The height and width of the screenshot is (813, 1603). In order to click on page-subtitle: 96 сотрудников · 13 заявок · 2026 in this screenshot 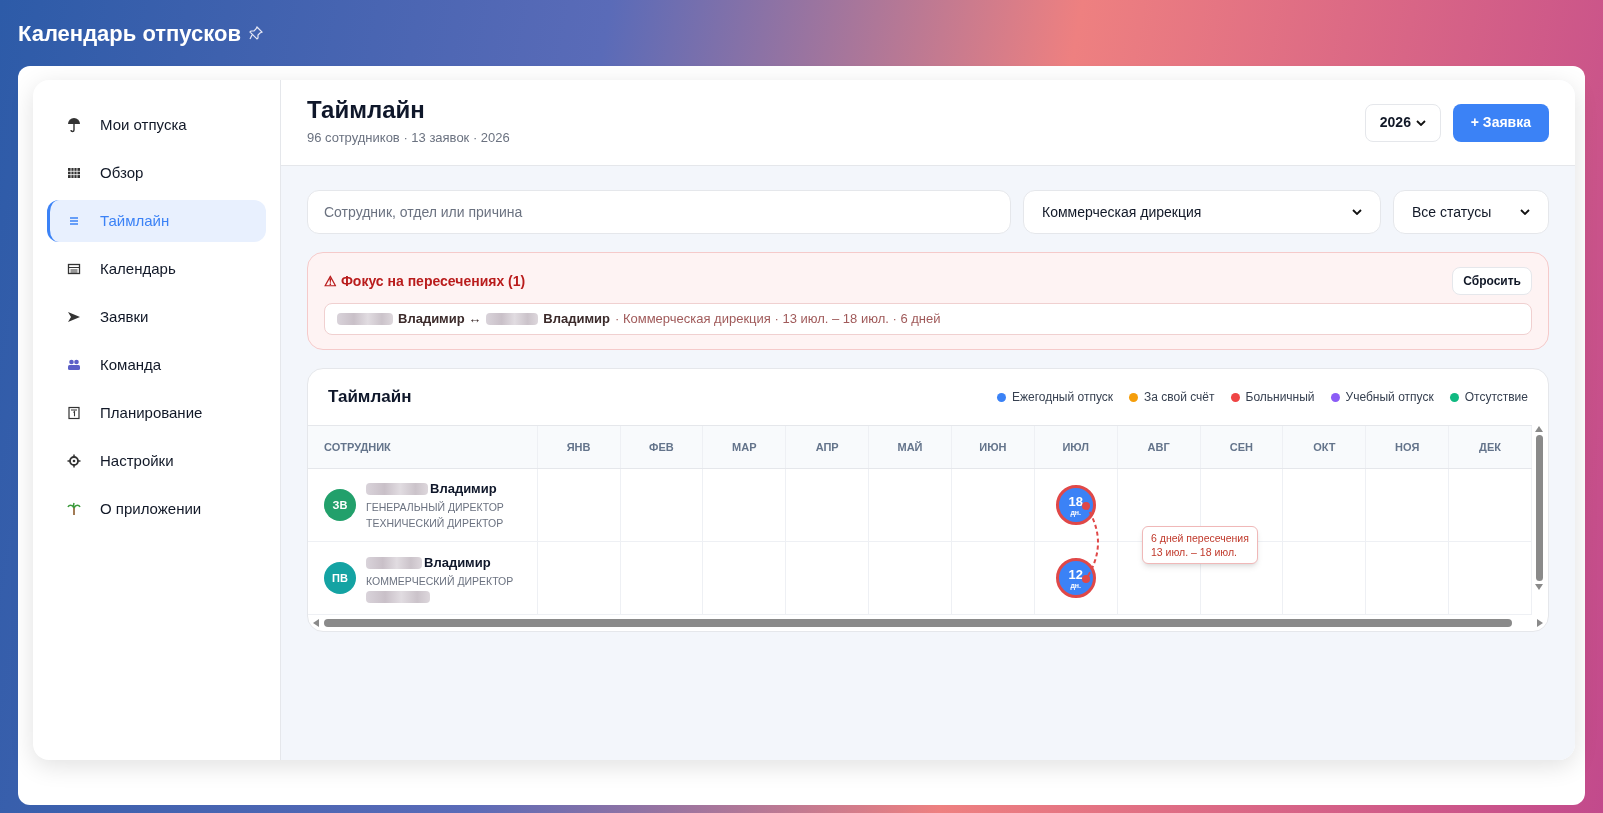, I will do `click(408, 137)`.